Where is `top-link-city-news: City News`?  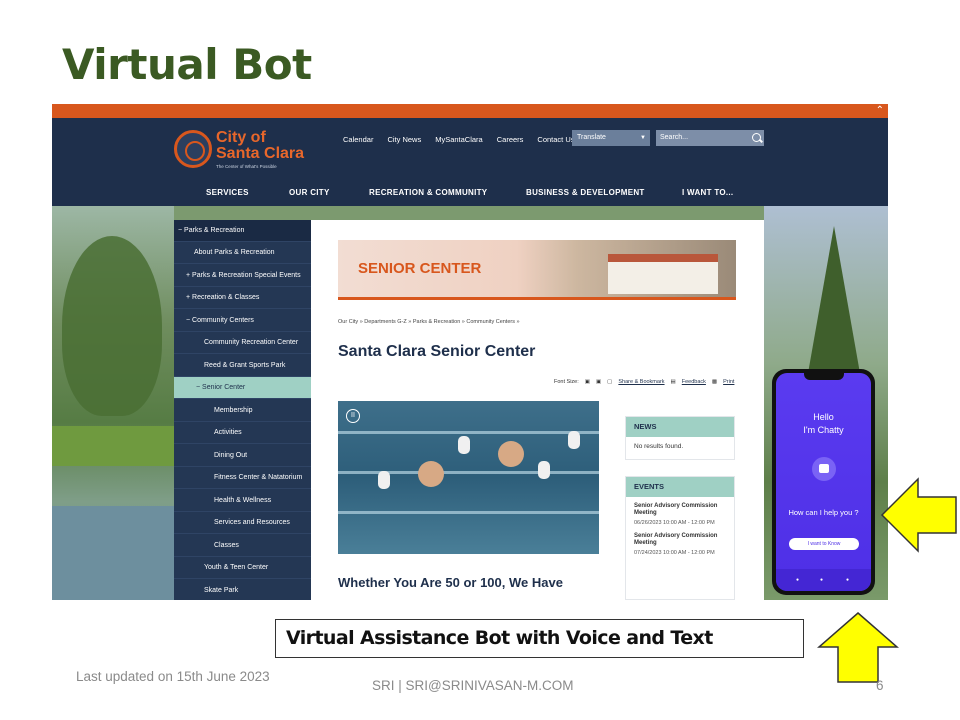
top-link-city-news: City News is located at coordinates (404, 139).